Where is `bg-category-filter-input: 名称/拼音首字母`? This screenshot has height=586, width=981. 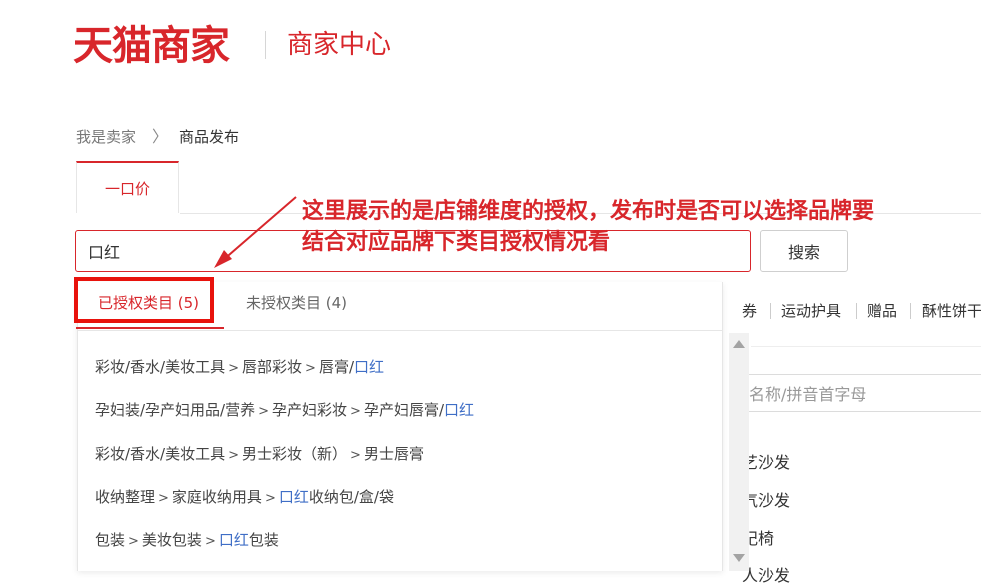
bg-category-filter-input: 名称/拼音首字母 is located at coordinates (860, 393).